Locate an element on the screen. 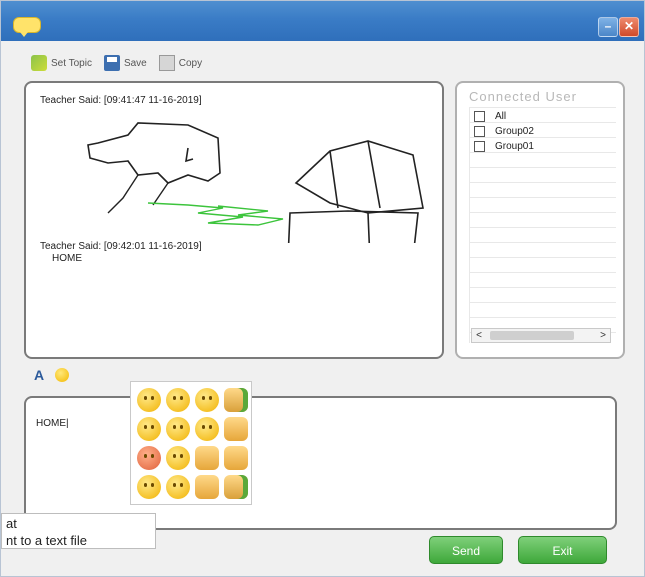 This screenshot has width=645, height=577. copy-label: Copy is located at coordinates (190, 63).